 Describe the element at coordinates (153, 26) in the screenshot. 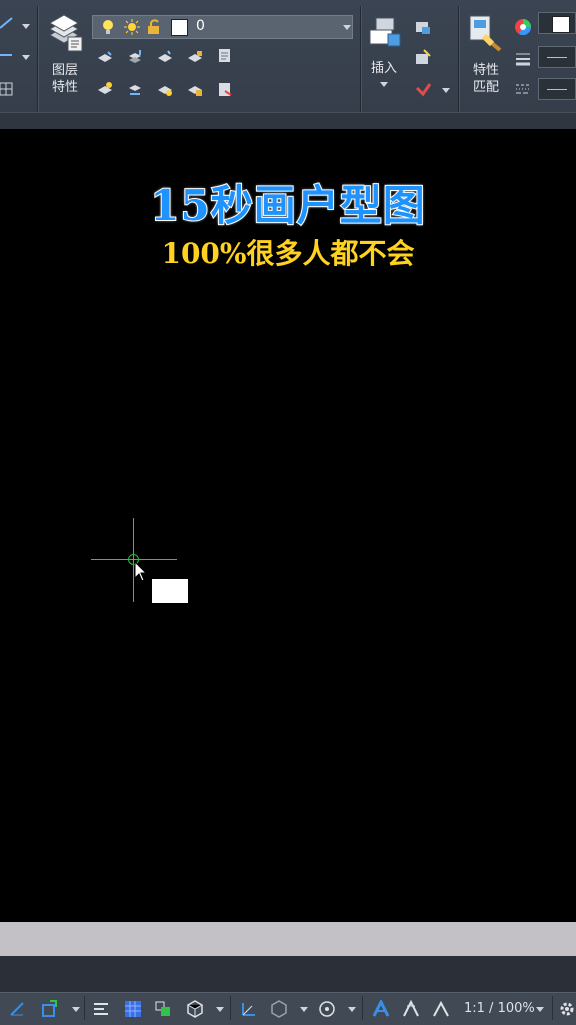

I see `lock-icon` at that location.